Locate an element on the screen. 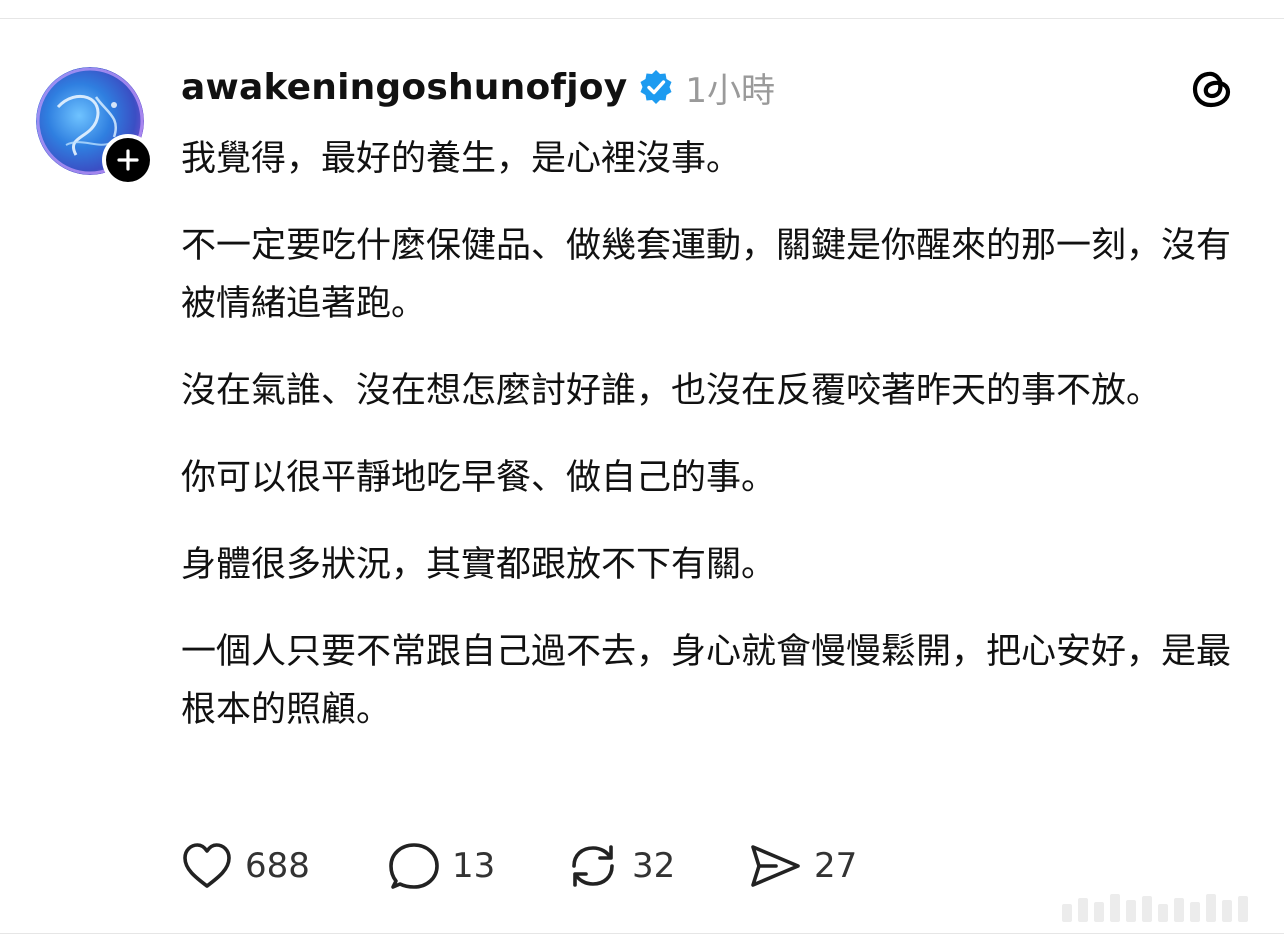 The width and height of the screenshot is (1284, 936). threads-logo-icon is located at coordinates (1212, 88).